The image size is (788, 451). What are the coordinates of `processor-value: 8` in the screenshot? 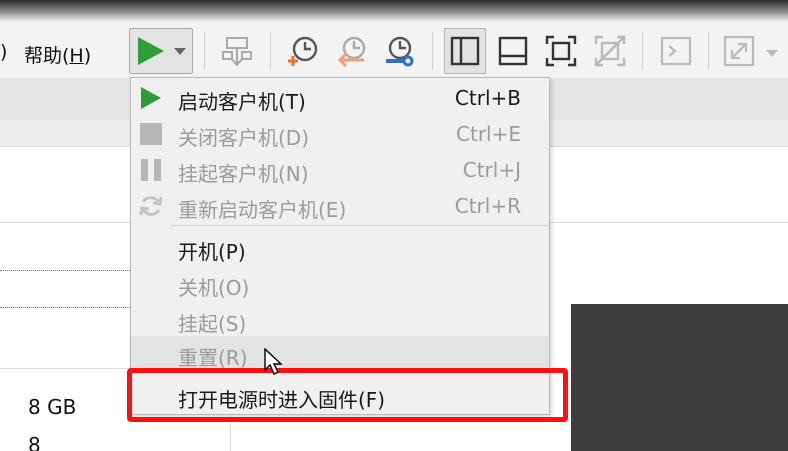 It's located at (34, 442).